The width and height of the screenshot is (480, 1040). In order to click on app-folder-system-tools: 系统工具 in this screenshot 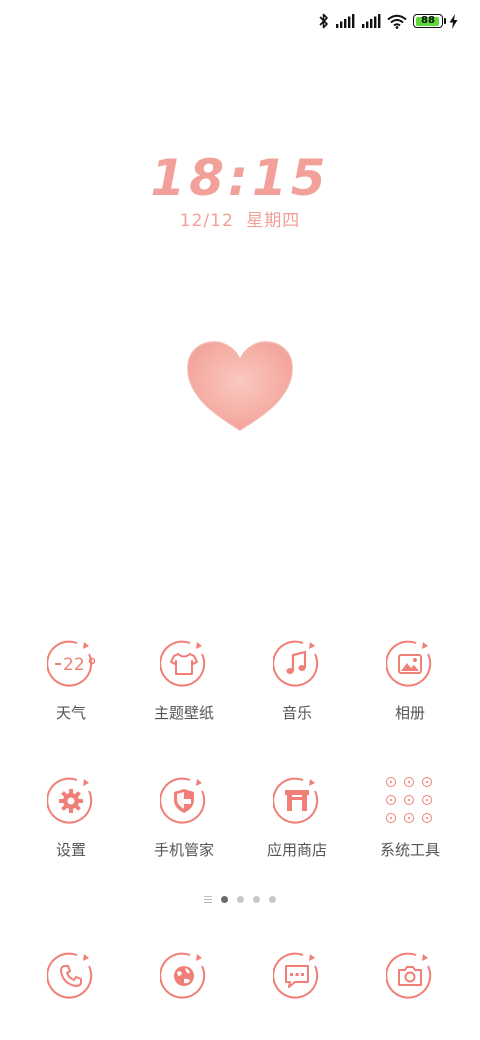, I will do `click(410, 818)`.